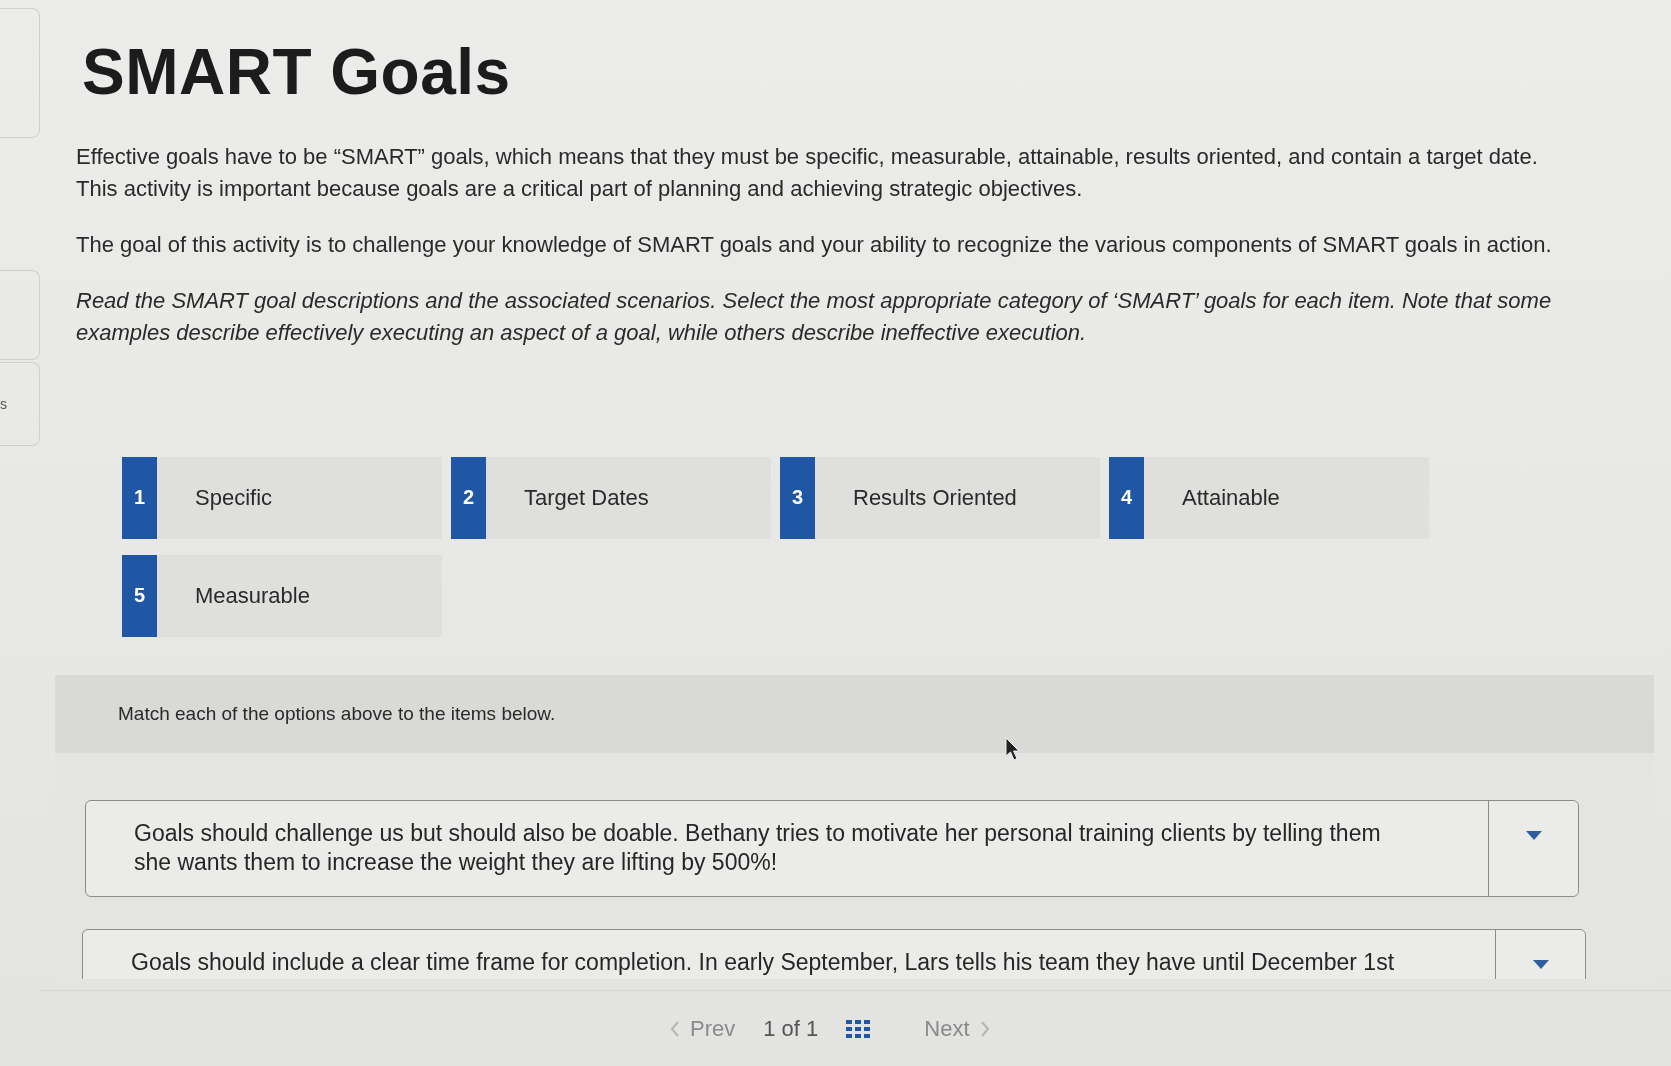 This screenshot has height=1066, width=1671. What do you see at coordinates (763, 962) in the screenshot?
I see `item-text: Goals should include a clear time frame for completion. In early September, Lars tells his team they have until December 1st` at bounding box center [763, 962].